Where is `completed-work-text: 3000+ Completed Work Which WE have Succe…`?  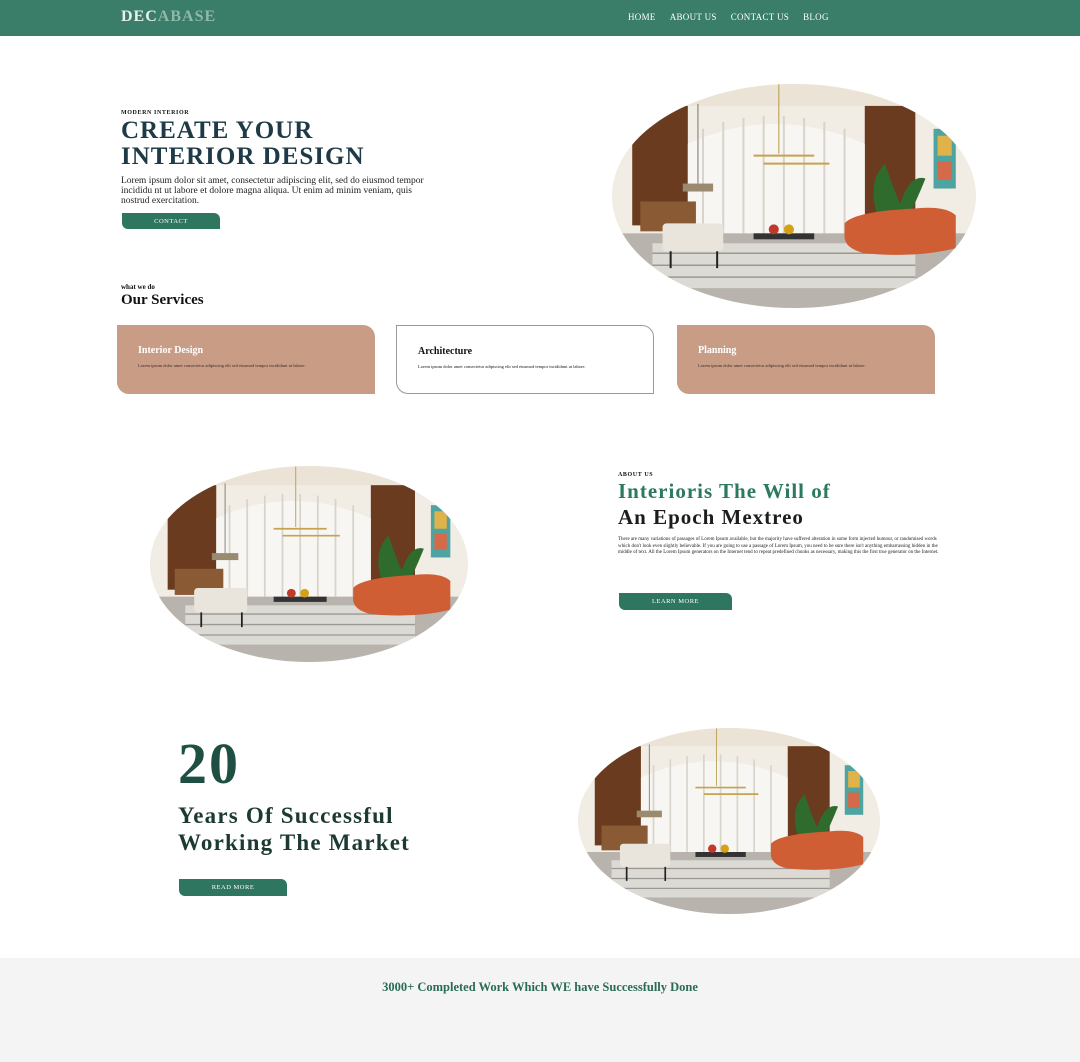
completed-work-text: 3000+ Completed Work Which WE have Succe… is located at coordinates (540, 987).